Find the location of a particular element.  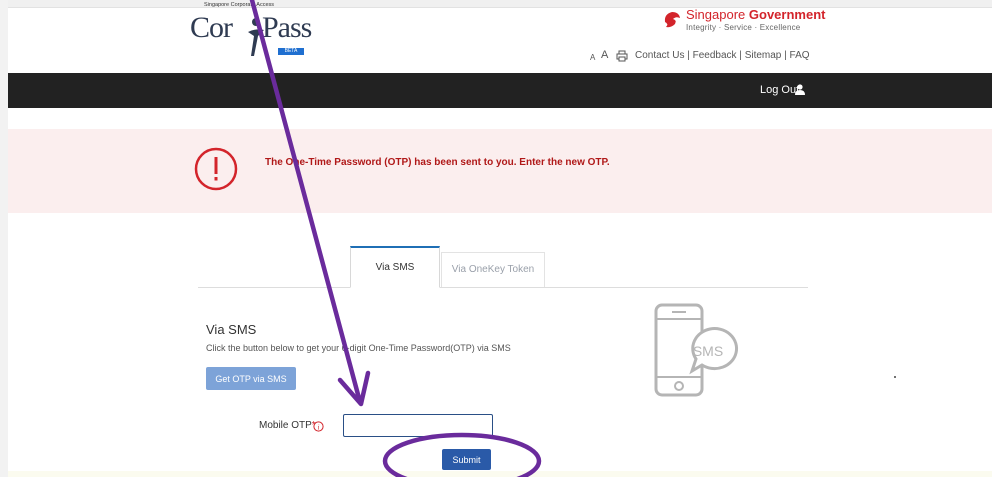

tab-via-sms: Via SMS is located at coordinates (395, 267).